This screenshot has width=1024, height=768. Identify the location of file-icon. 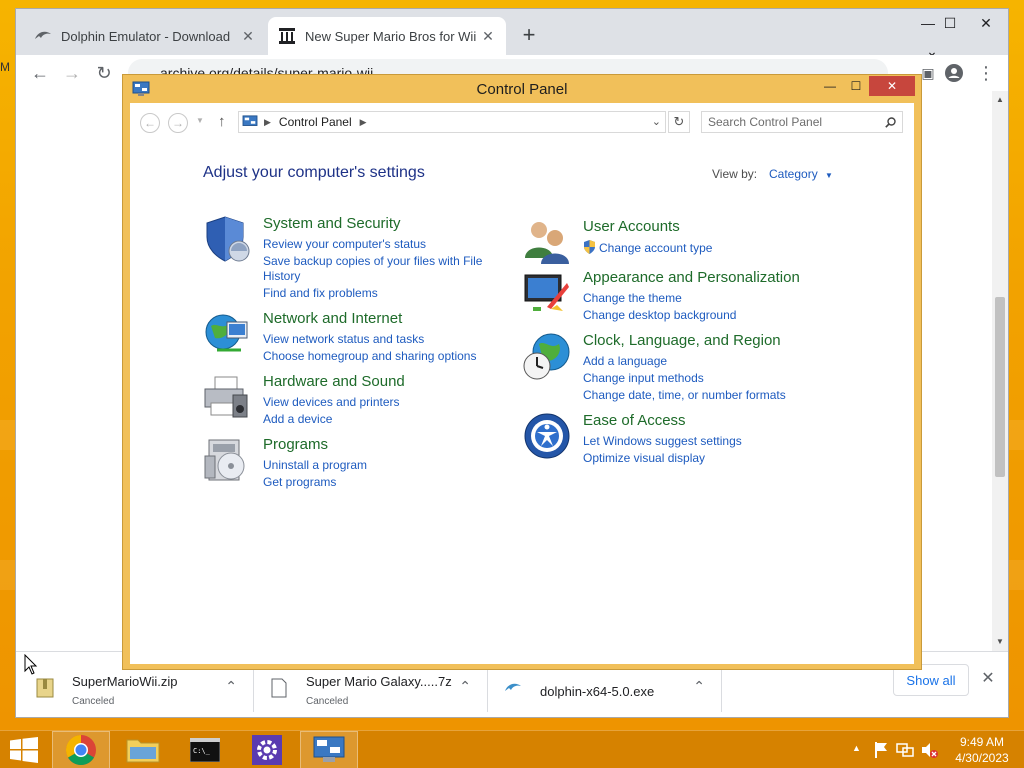
(279, 688).